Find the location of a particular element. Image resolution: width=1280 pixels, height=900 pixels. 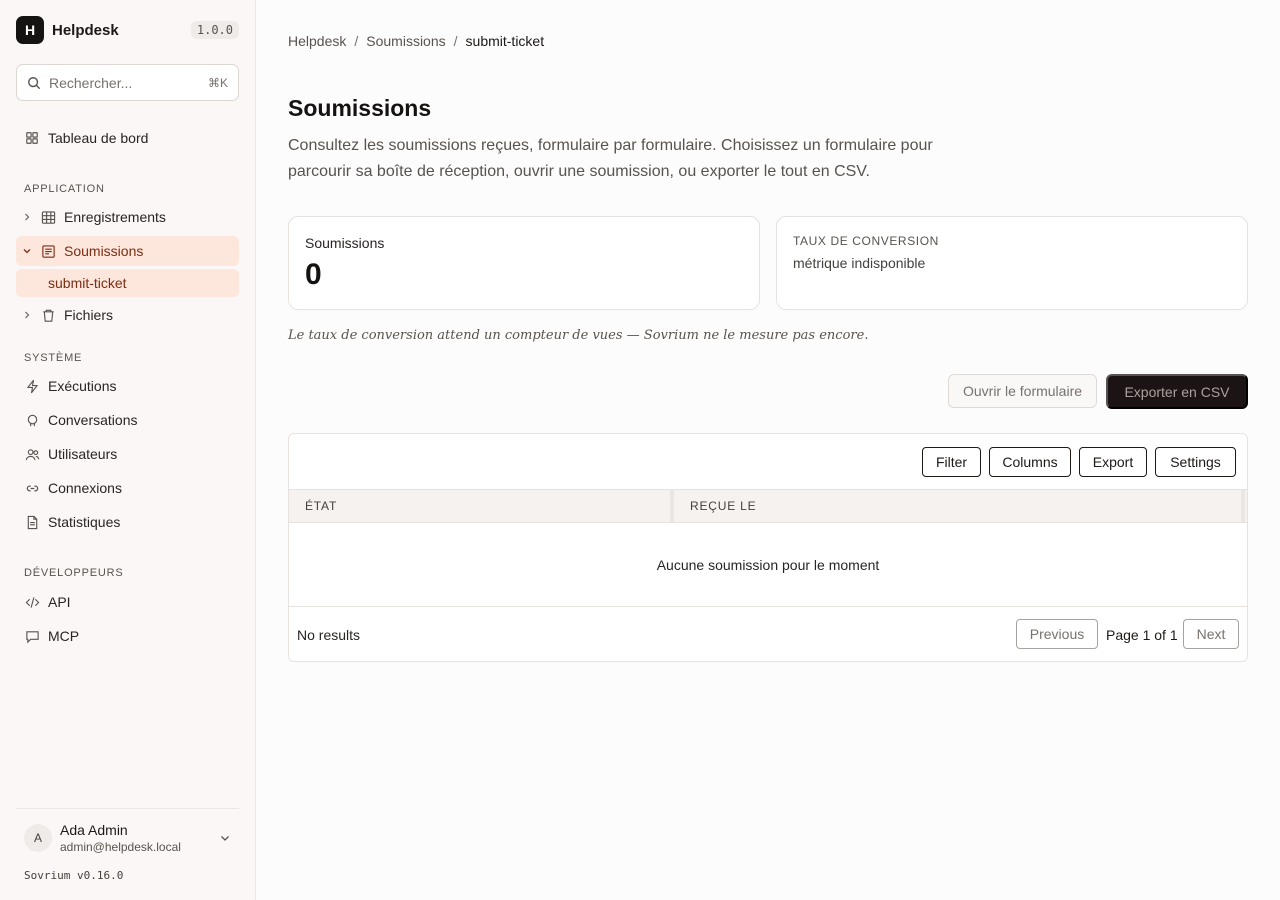

empty-state: Aucune soumission pour le moment is located at coordinates (768, 565).